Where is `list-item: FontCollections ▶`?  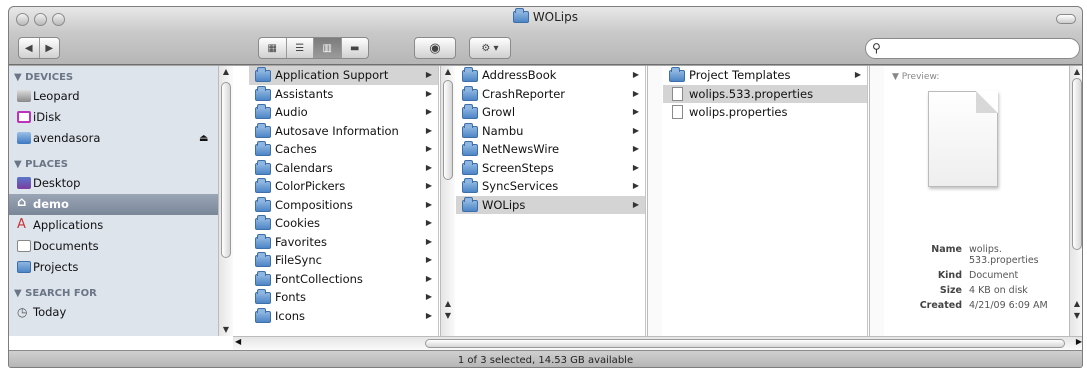 list-item: FontCollections ▶ is located at coordinates (343, 279).